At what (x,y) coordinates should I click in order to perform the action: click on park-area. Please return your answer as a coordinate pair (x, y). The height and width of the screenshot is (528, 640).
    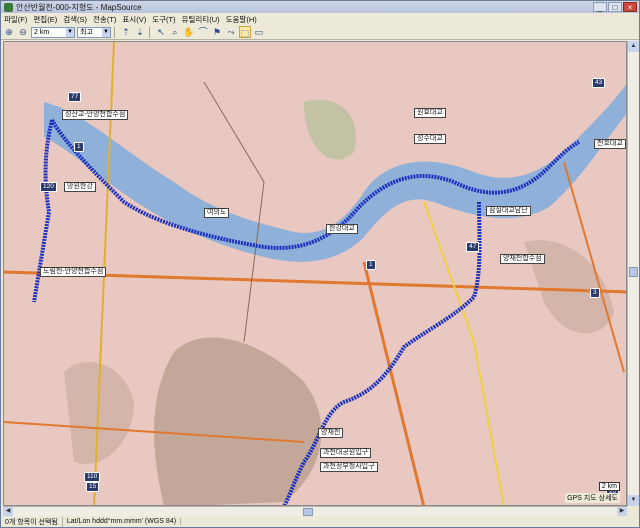
    Looking at the image, I should click on (330, 129).